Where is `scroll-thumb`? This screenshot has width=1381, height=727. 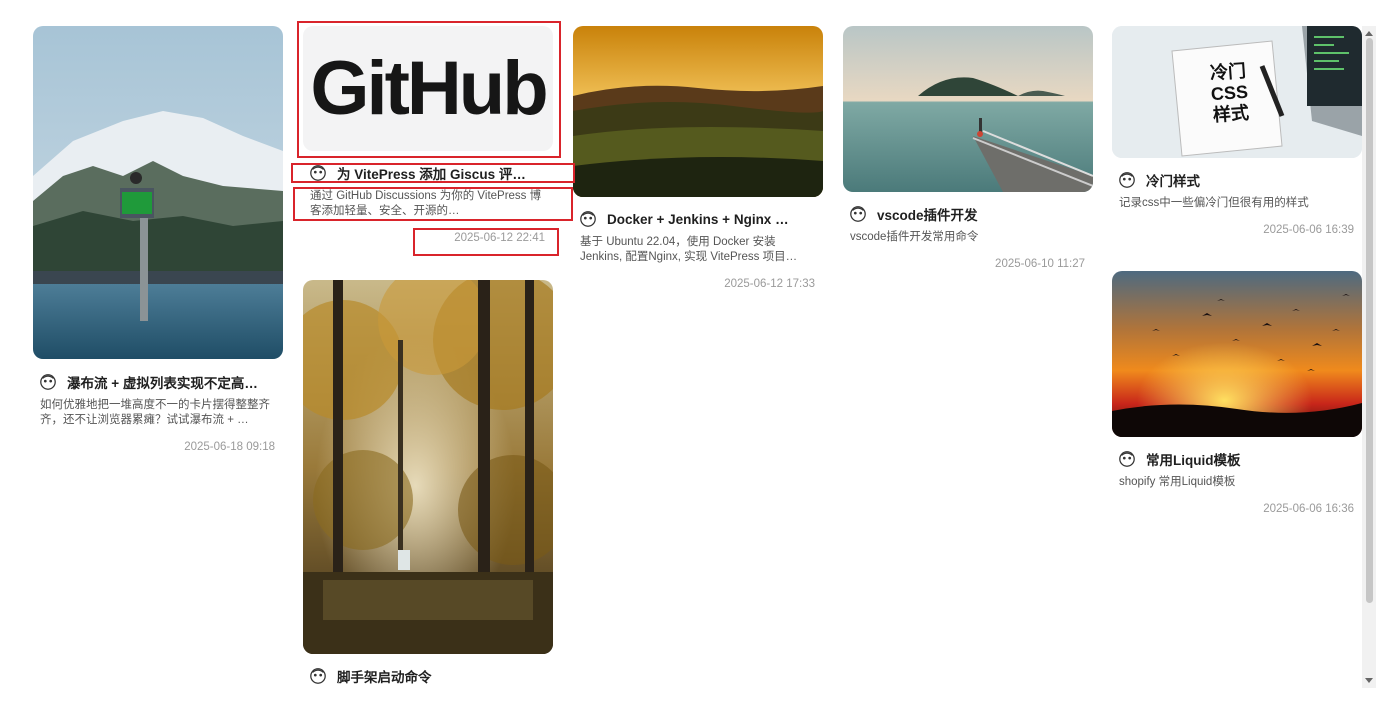 scroll-thumb is located at coordinates (1369, 320).